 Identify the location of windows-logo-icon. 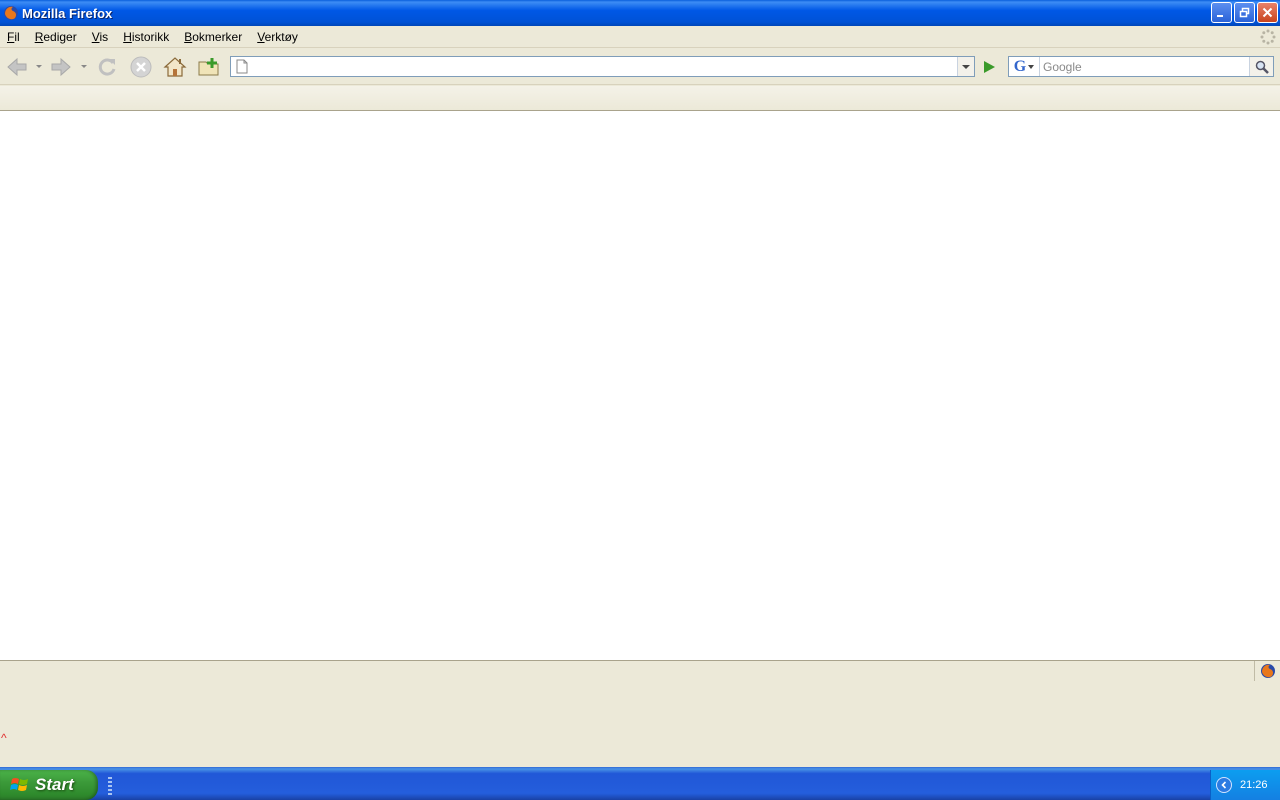
(19, 784).